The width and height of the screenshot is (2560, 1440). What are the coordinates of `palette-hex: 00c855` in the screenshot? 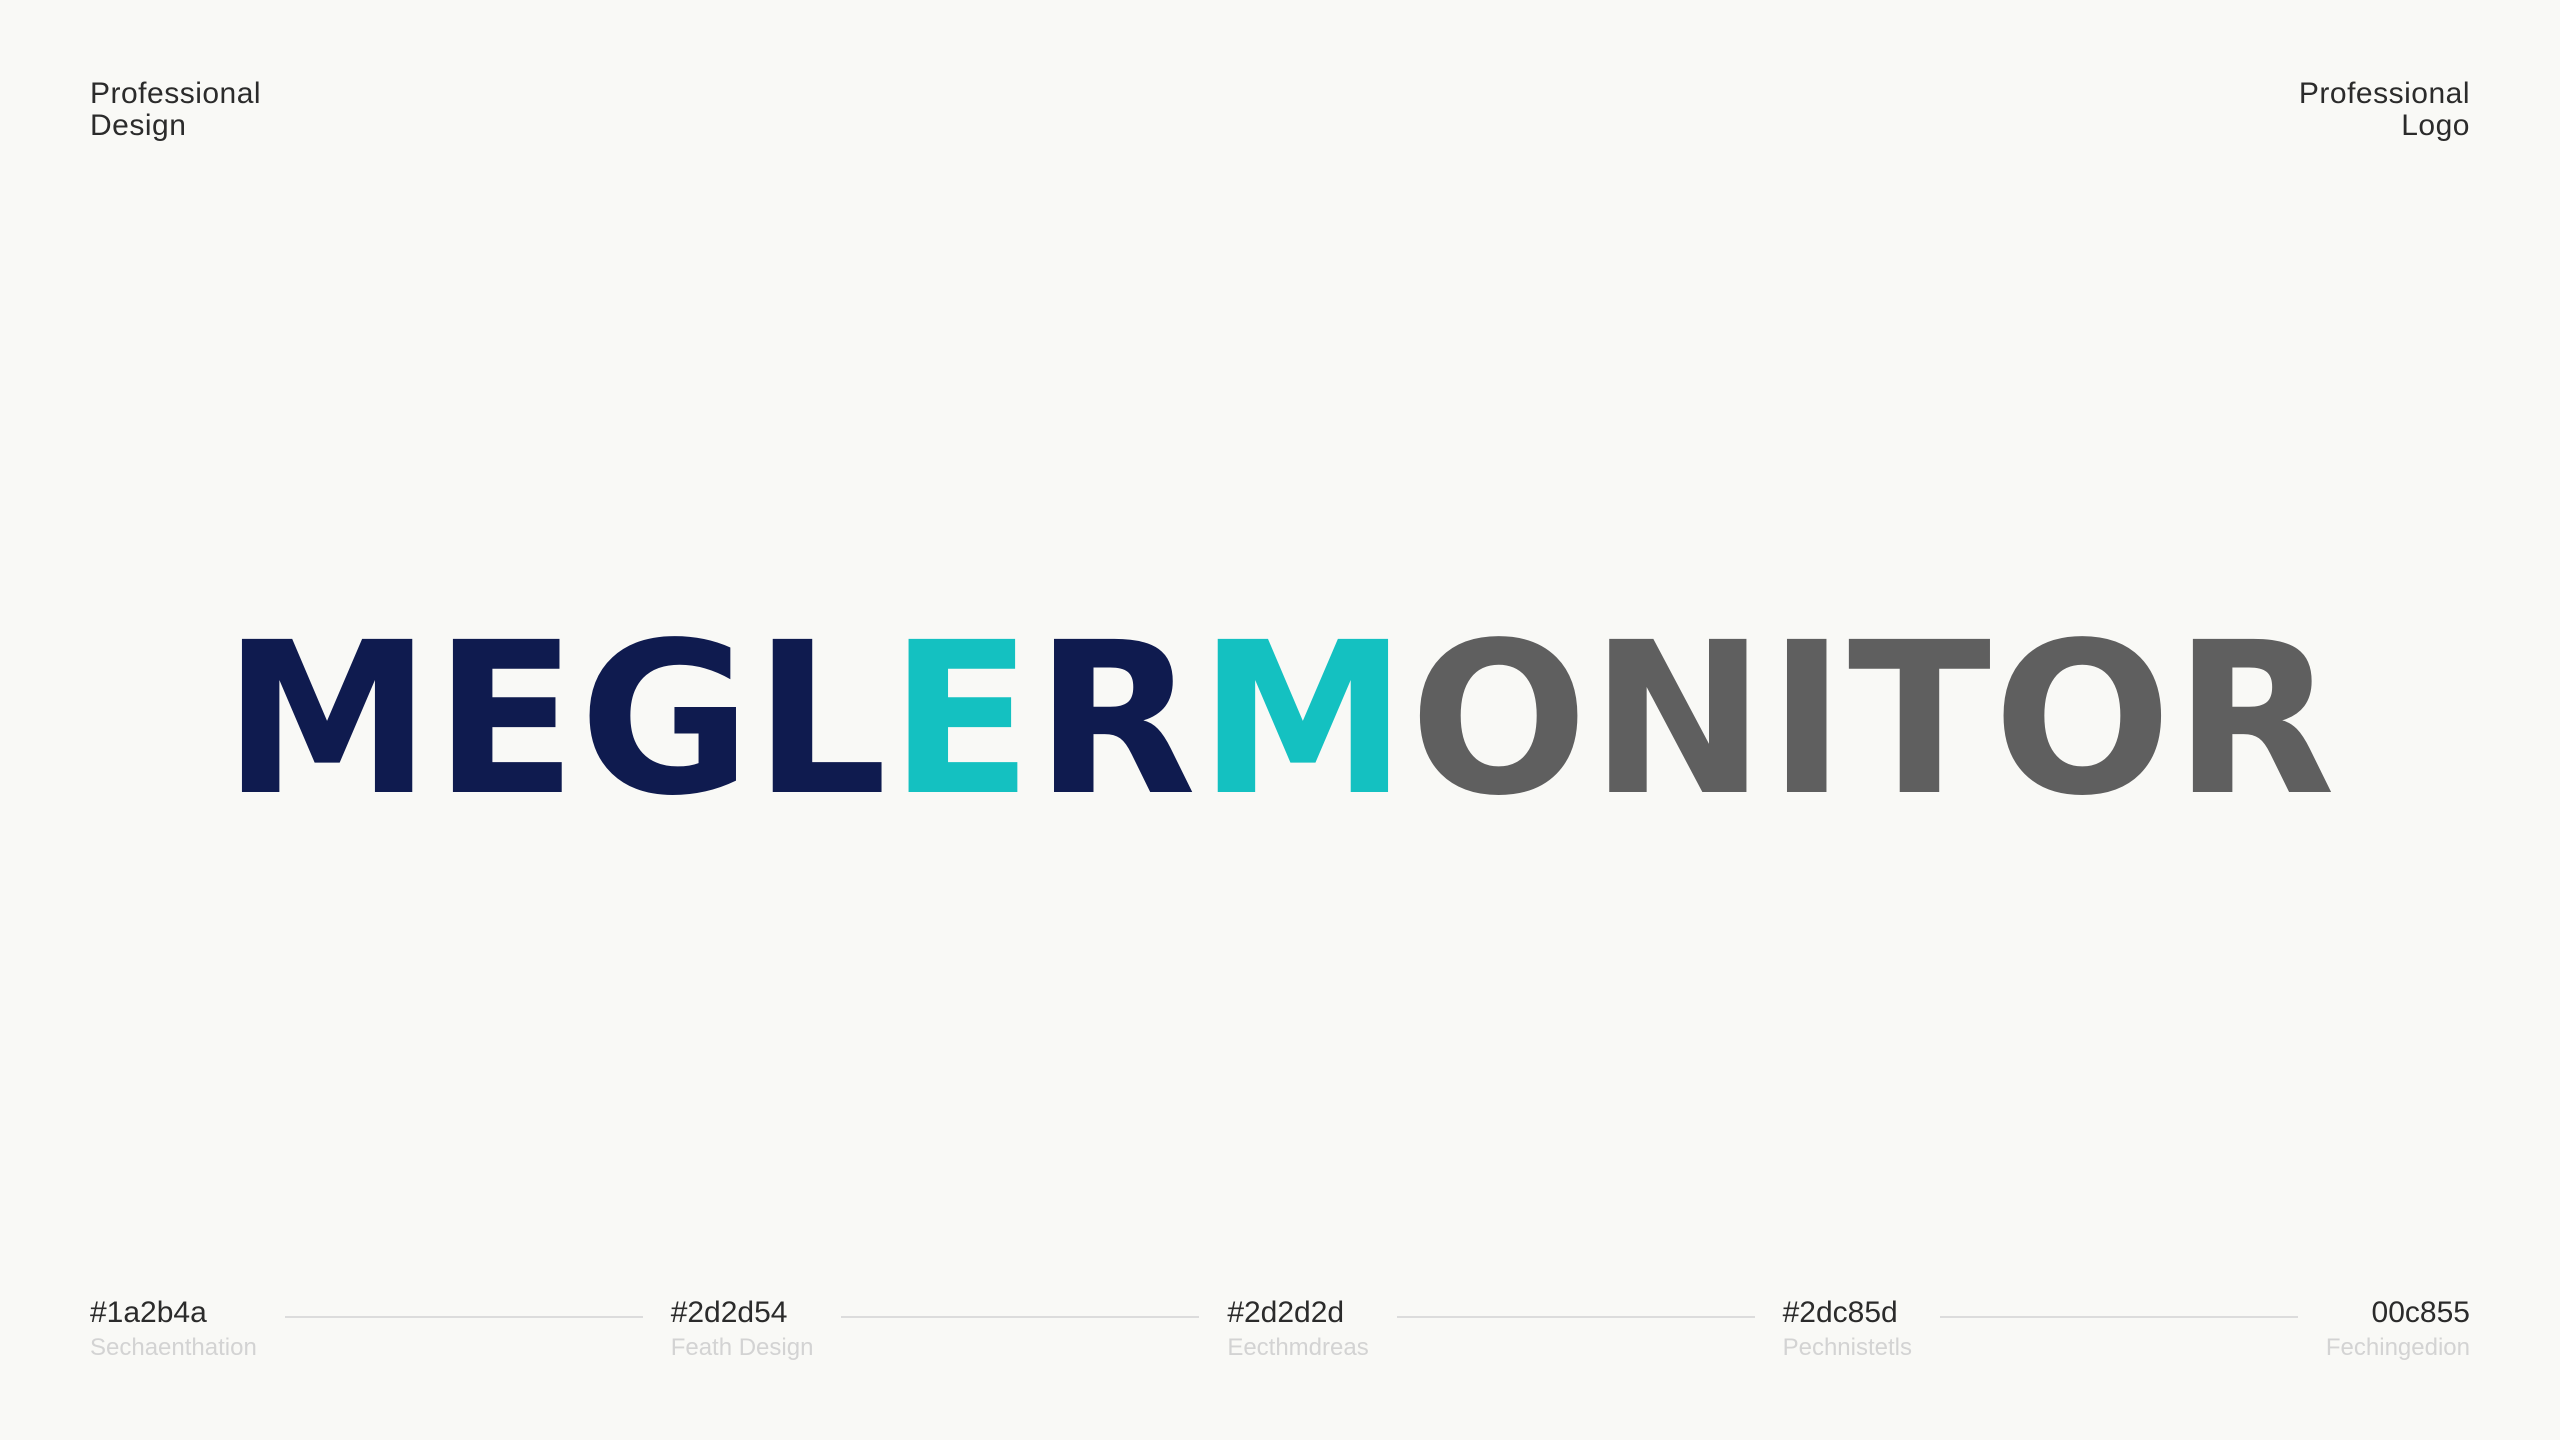 It's located at (2420, 1312).